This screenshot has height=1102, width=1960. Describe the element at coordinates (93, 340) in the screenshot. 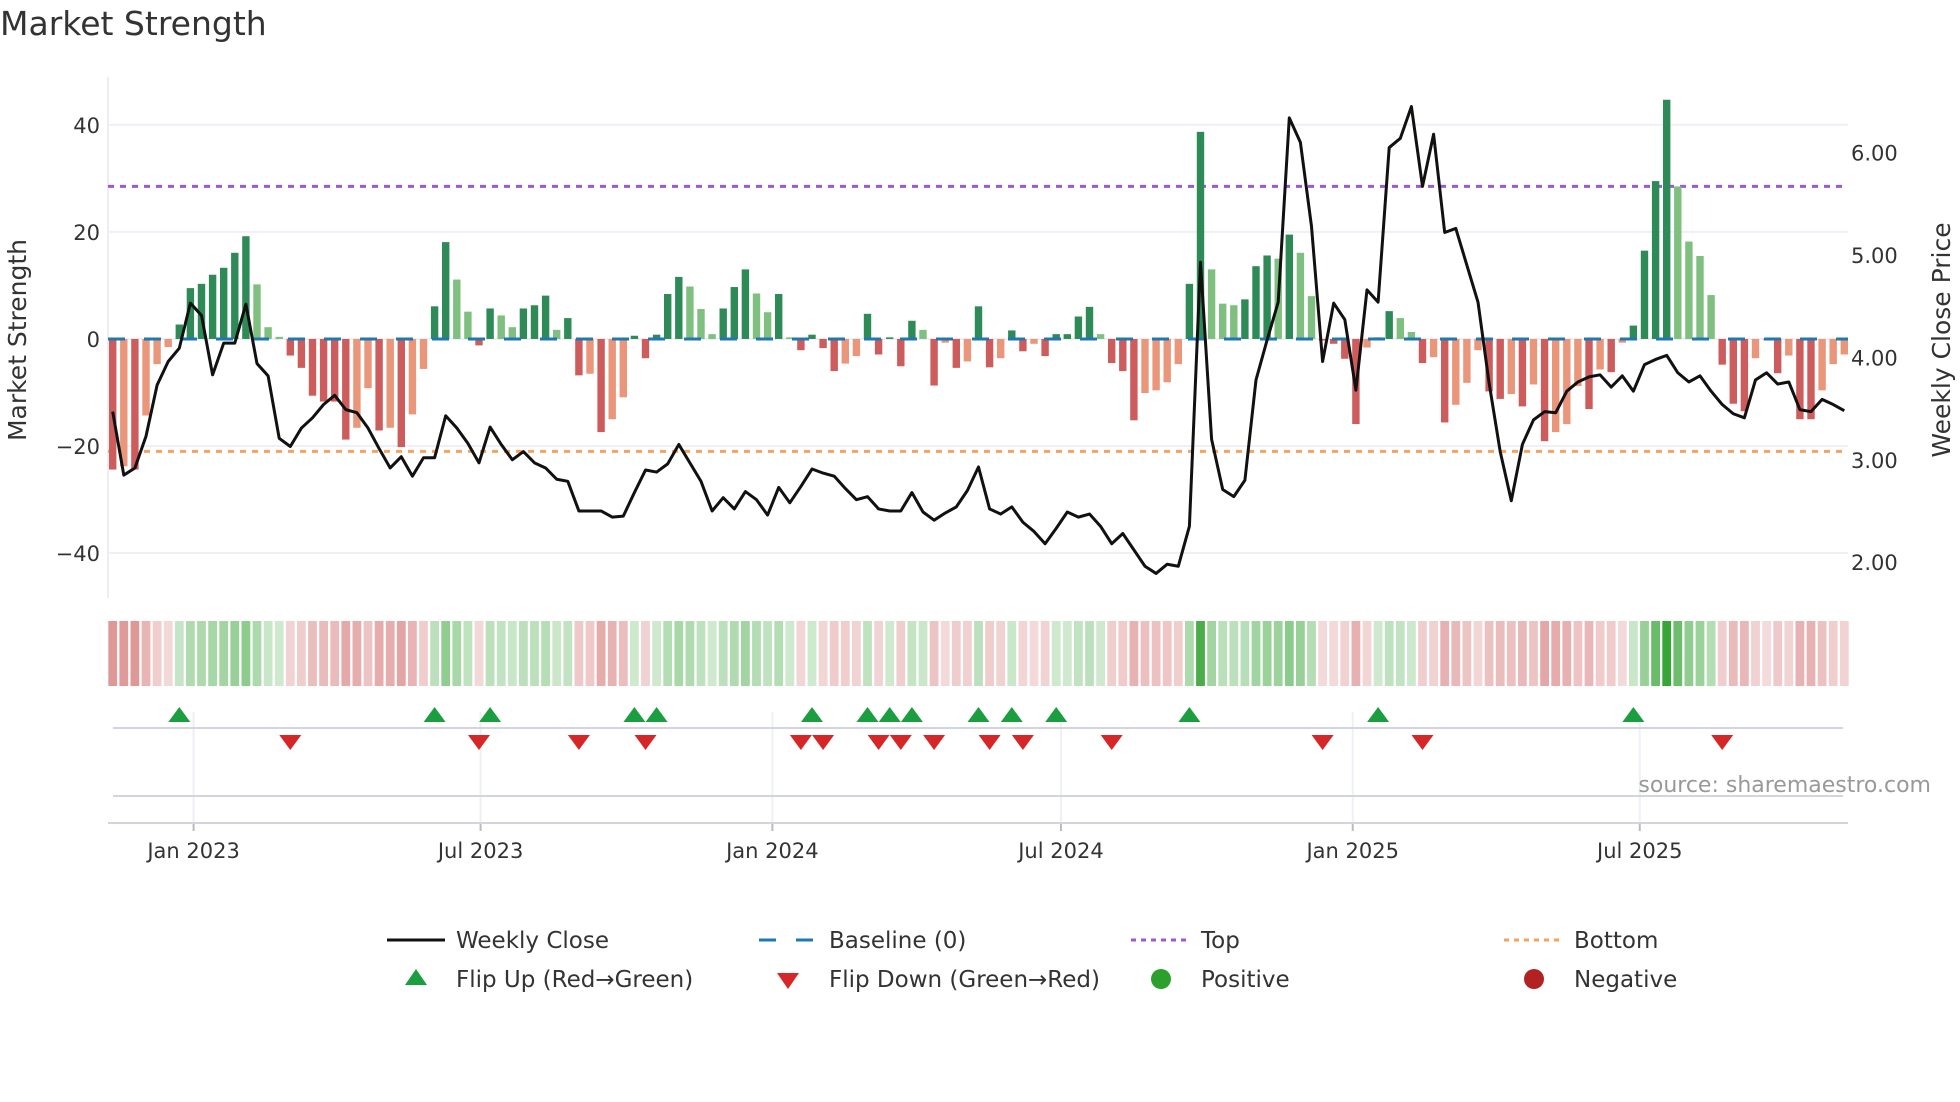

I see `y-left-tick-label: 0` at that location.